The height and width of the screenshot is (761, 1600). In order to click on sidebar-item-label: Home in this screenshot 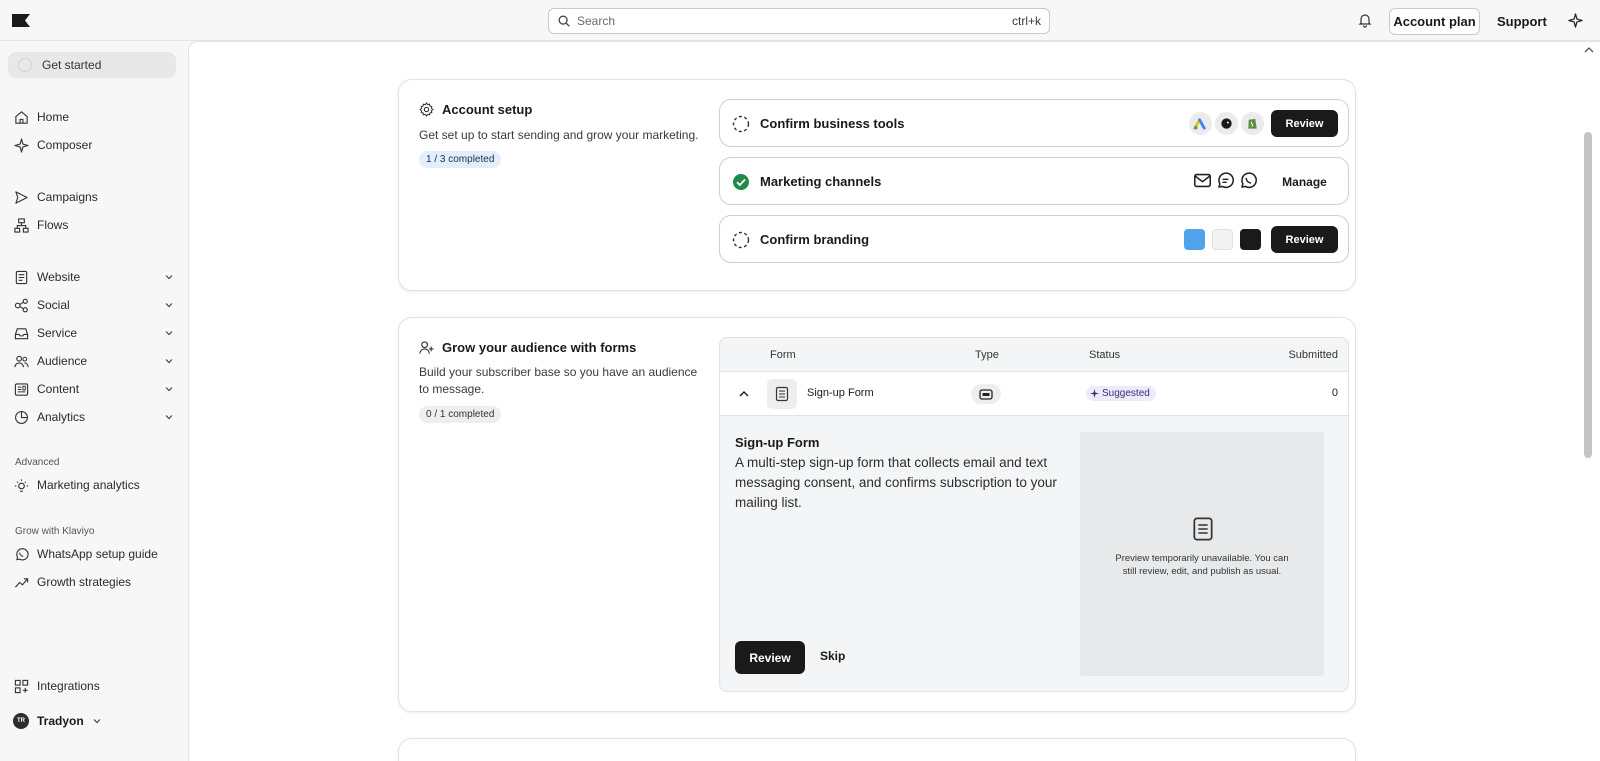, I will do `click(53, 117)`.